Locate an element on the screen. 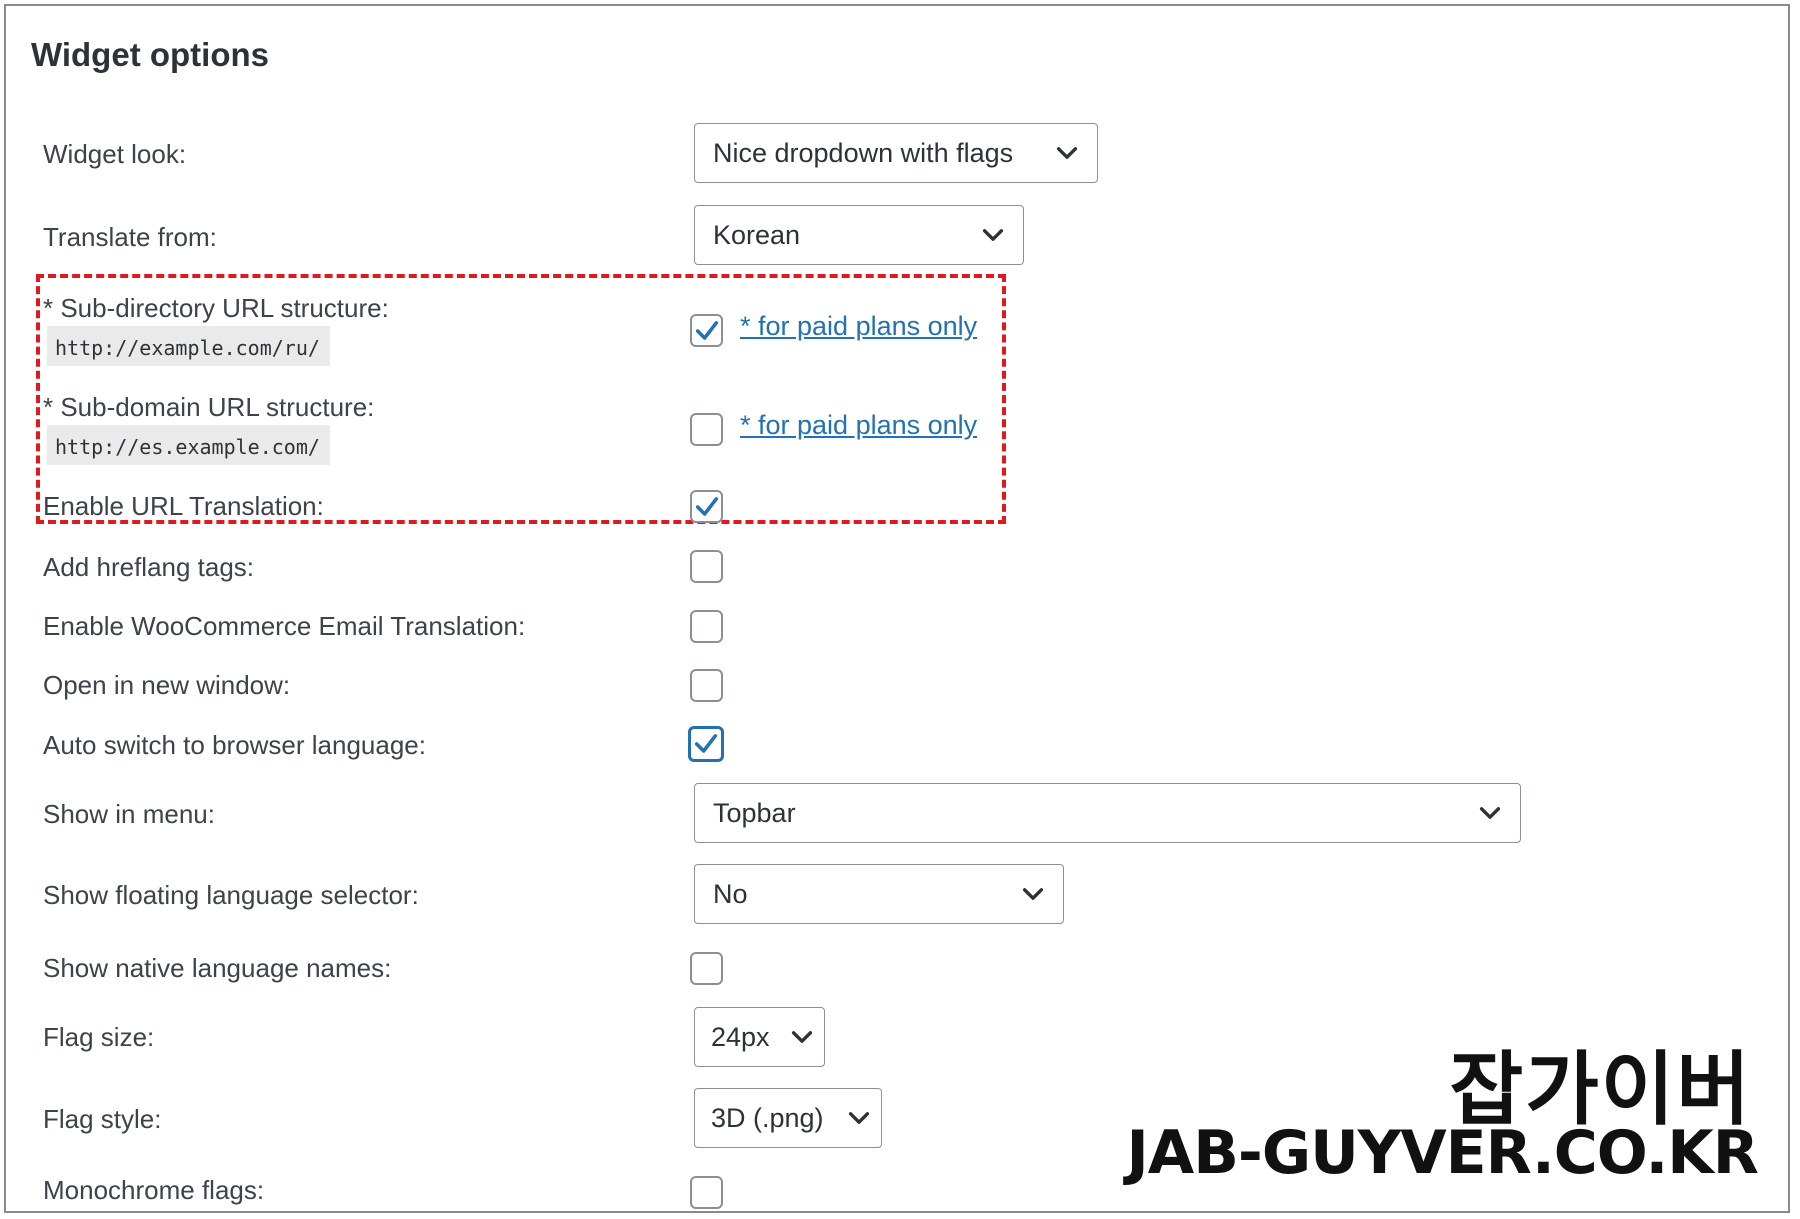 Image resolution: width=1800 pixels, height=1219 pixels. sub-directory-label: * Sub-directory URL structure: is located at coordinates (216, 308).